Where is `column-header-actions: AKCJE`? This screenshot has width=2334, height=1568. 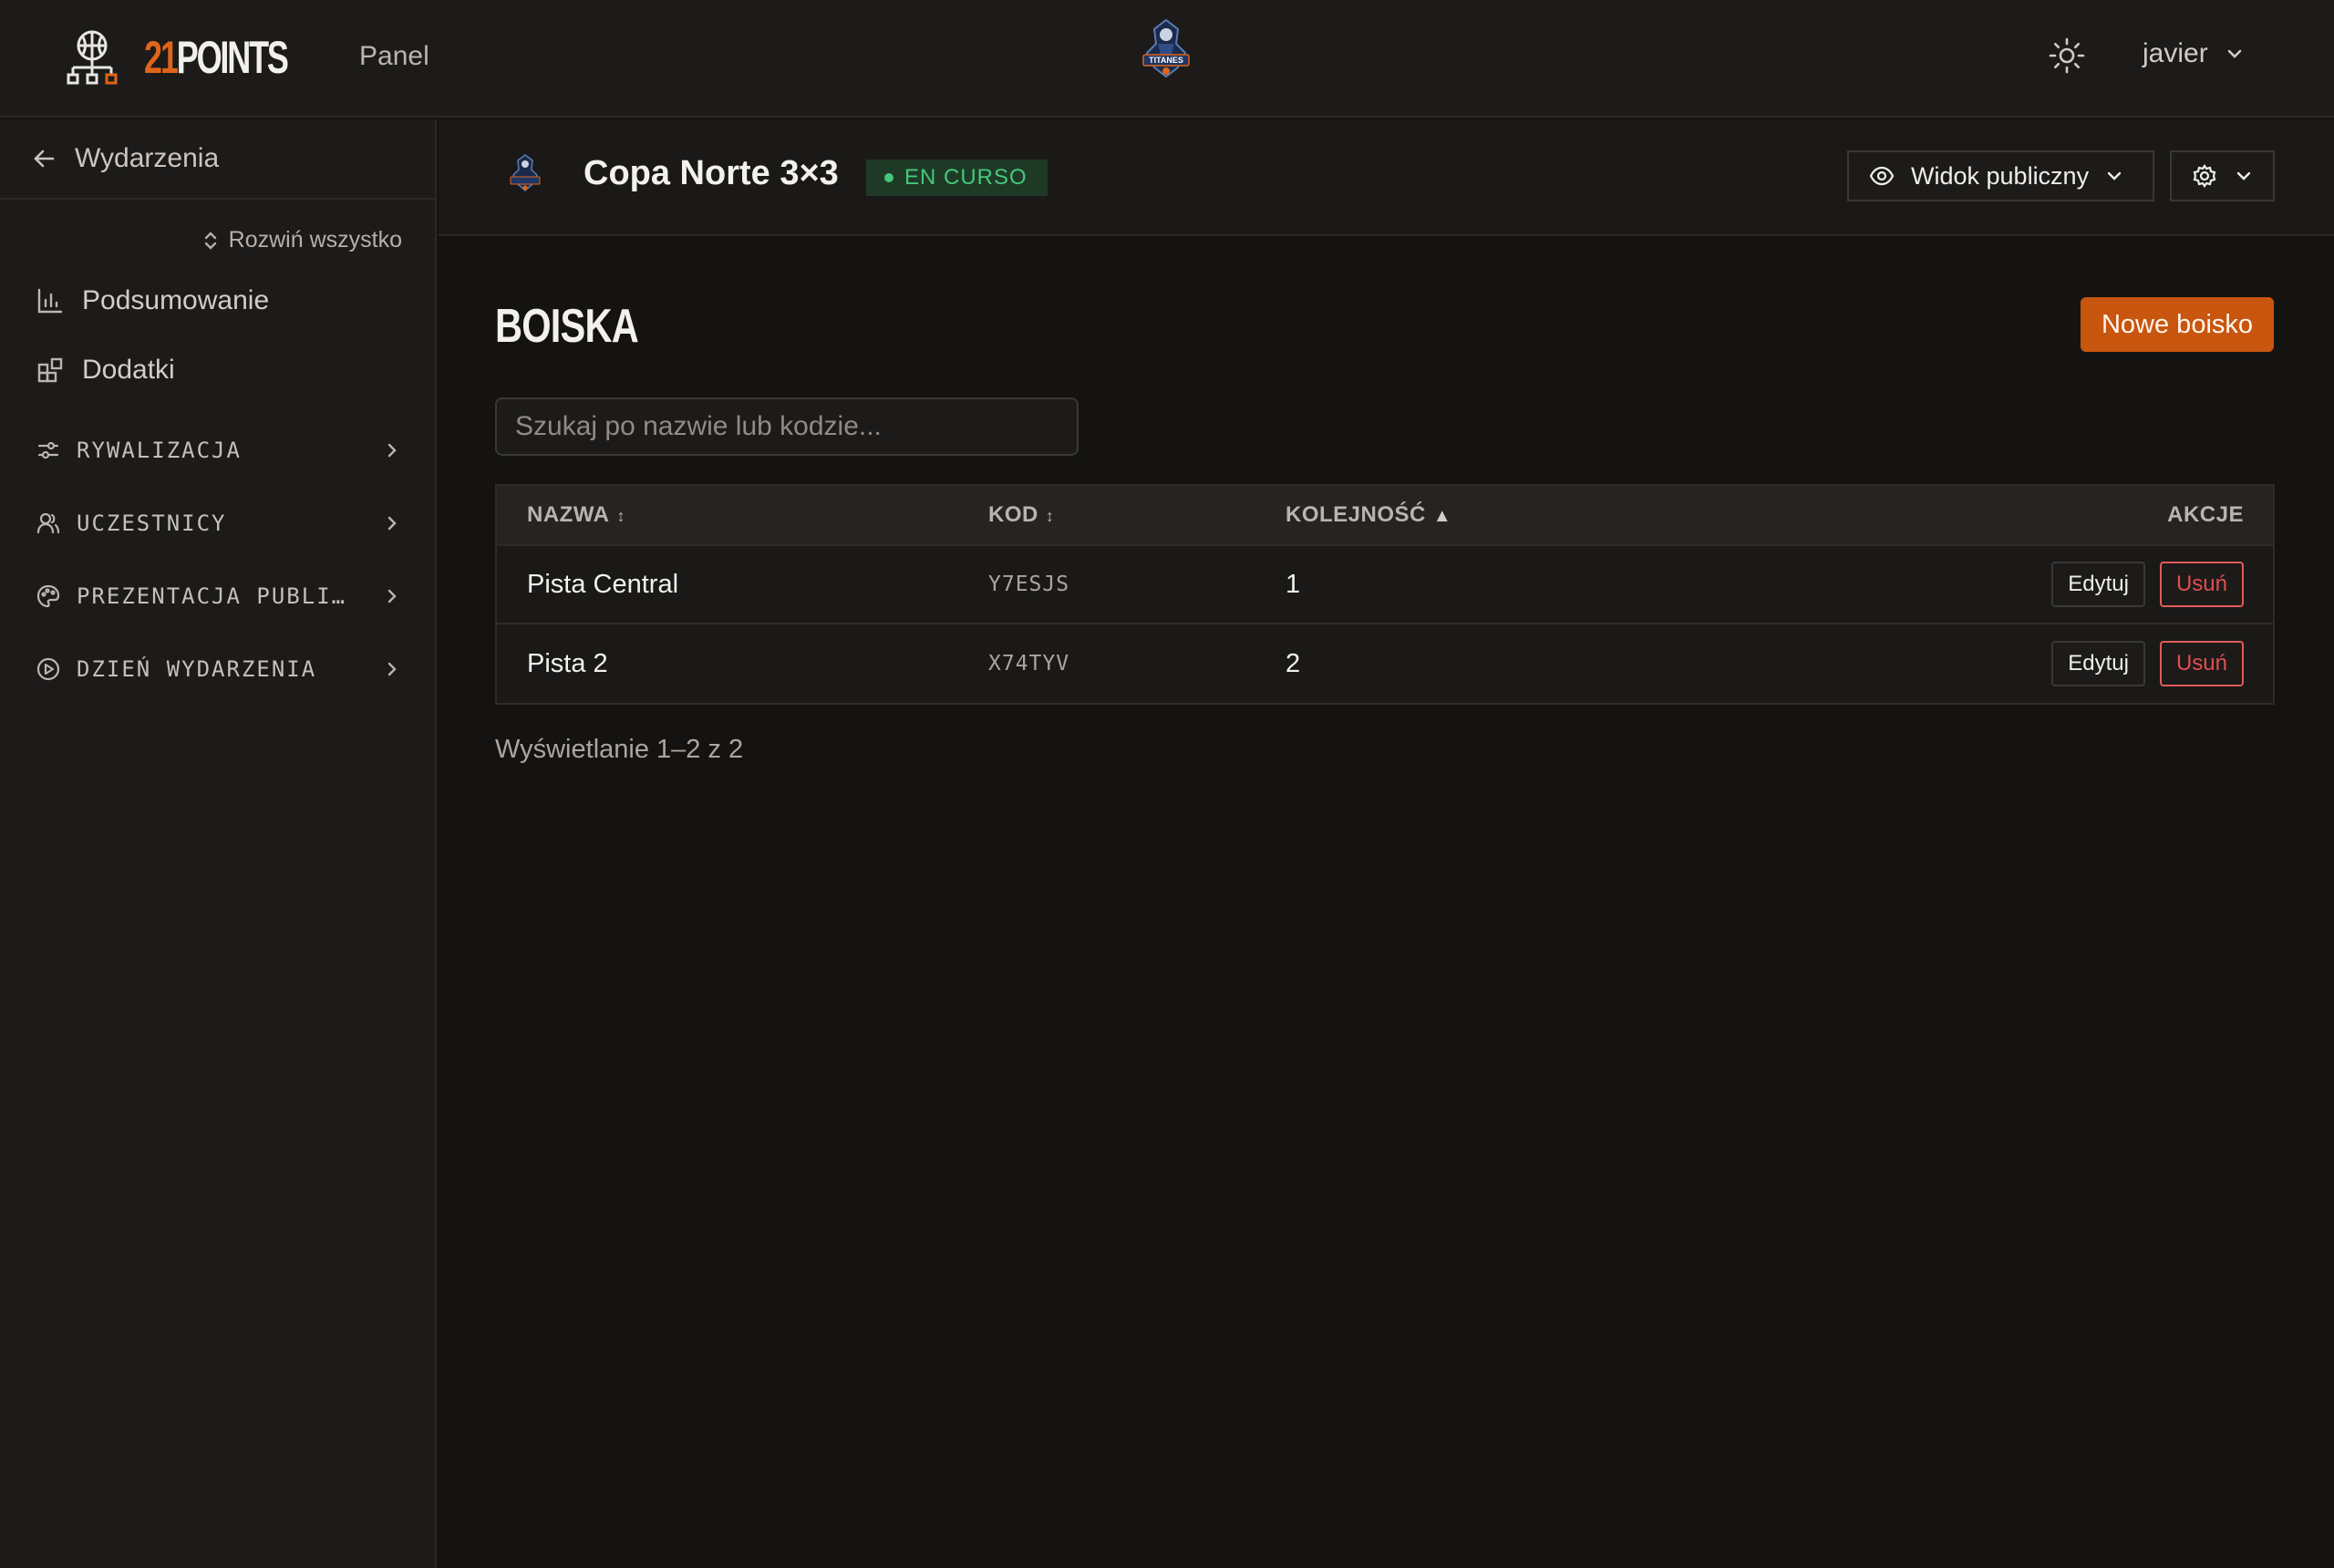
column-header-actions: AKCJE is located at coordinates (2205, 515).